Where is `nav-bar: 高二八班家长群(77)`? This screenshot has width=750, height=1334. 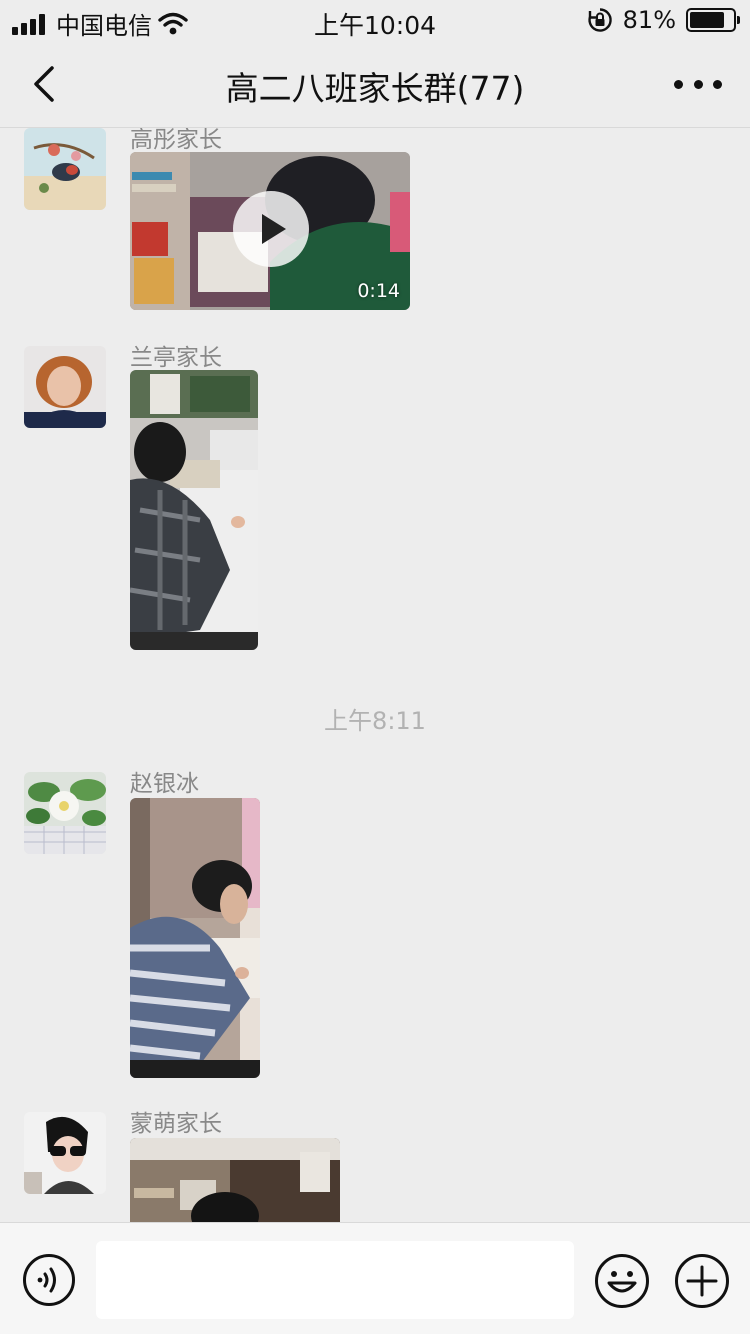 nav-bar: 高二八班家长群(77) is located at coordinates (375, 86).